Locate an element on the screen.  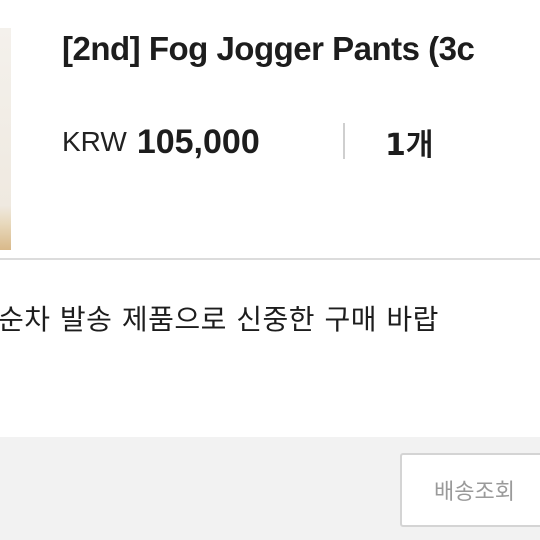
price-amount: 105,000 is located at coordinates (198, 141).